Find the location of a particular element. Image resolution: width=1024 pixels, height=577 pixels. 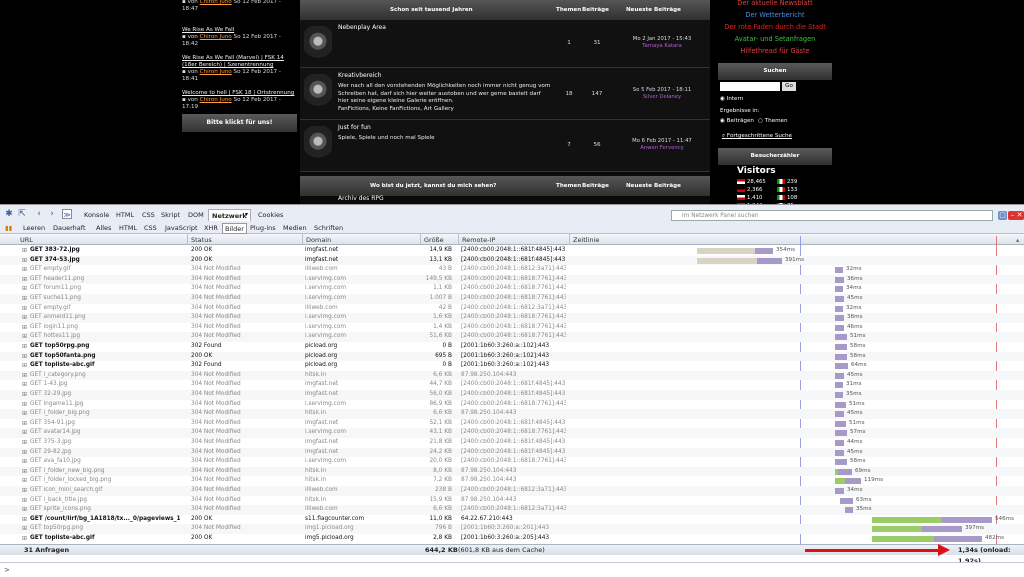

forward-icon: › is located at coordinates (52, 214).